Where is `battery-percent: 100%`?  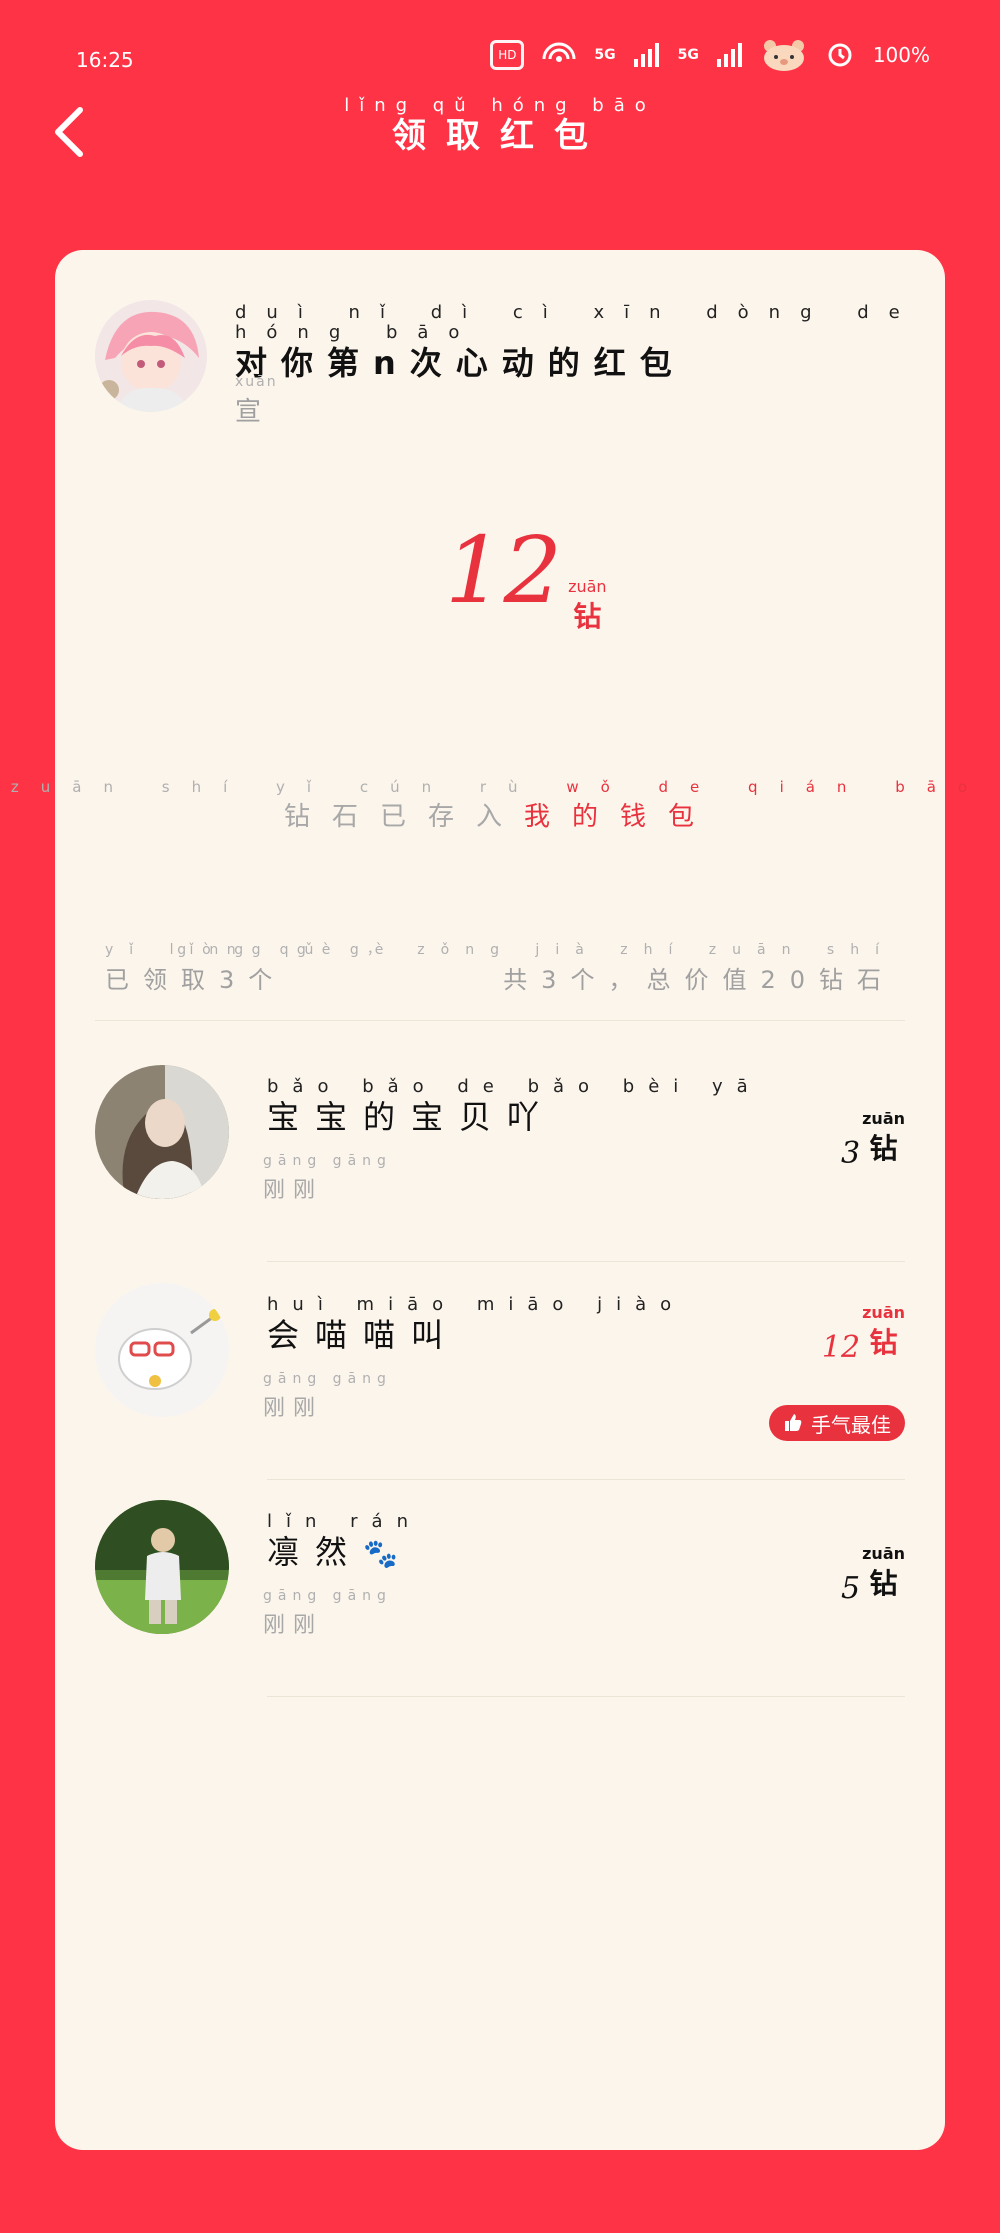 battery-percent: 100% is located at coordinates (901, 55).